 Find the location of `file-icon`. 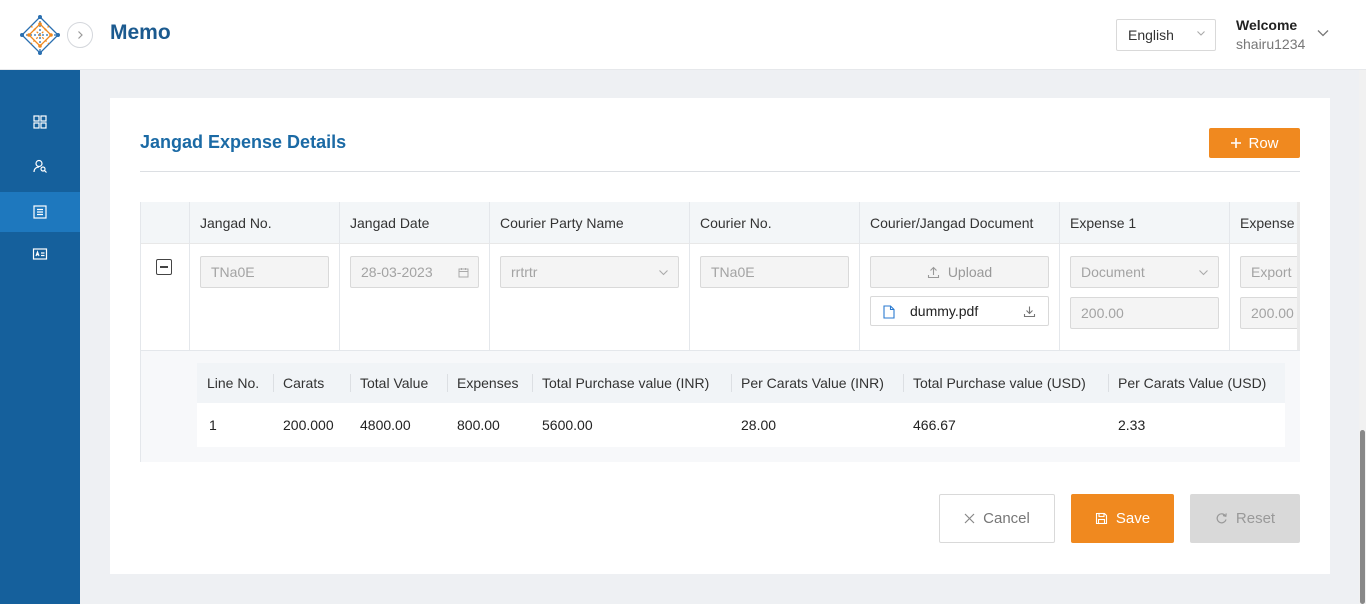

file-icon is located at coordinates (889, 312).